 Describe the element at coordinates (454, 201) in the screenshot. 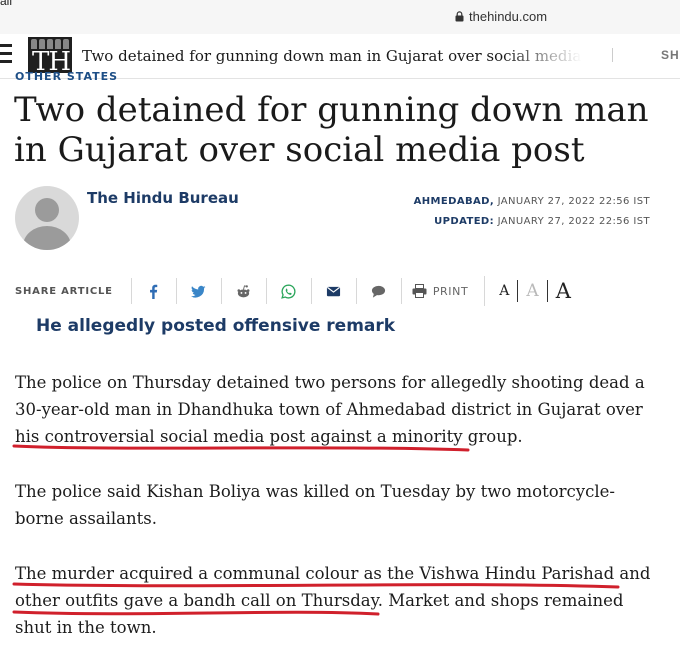

I see `location-label: AHMEDABAD,` at that location.